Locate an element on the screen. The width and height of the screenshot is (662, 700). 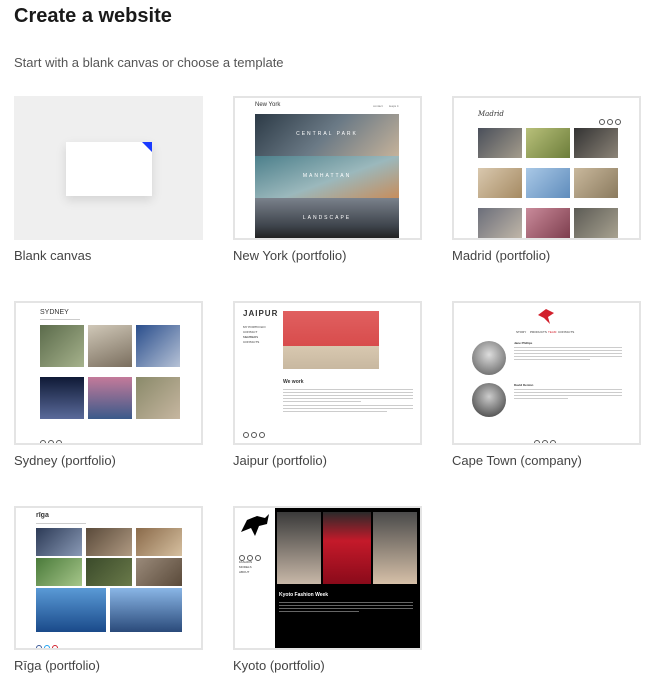
section-heading: We work is located at coordinates (293, 382).